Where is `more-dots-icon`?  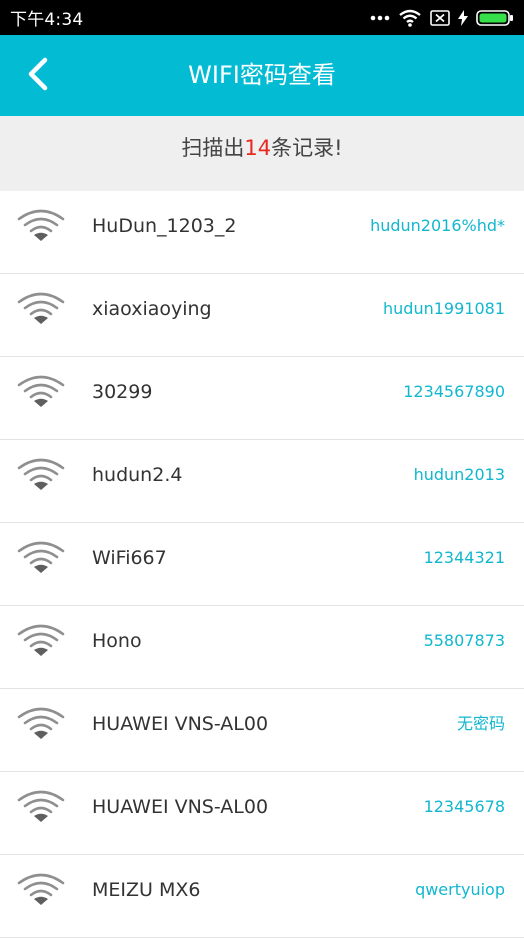 more-dots-icon is located at coordinates (380, 18).